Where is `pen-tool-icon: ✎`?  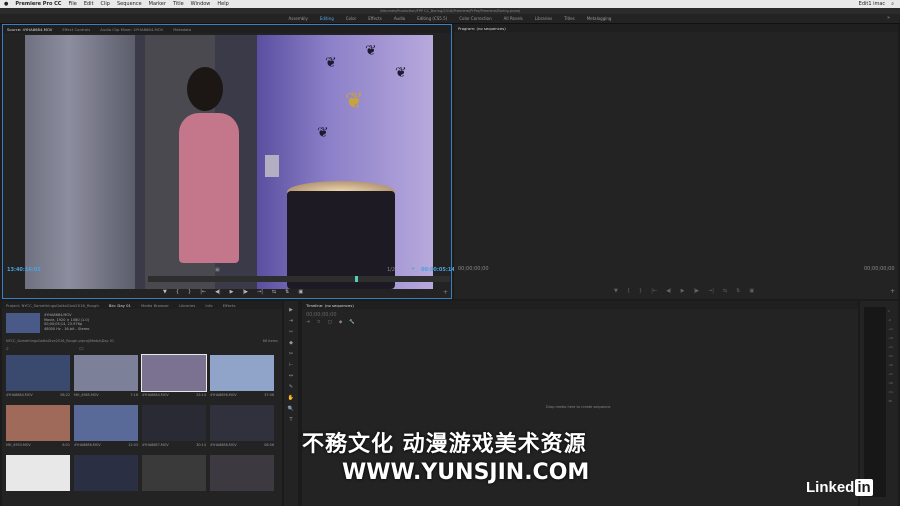
pen-tool-icon: ✎ is located at coordinates (291, 387).